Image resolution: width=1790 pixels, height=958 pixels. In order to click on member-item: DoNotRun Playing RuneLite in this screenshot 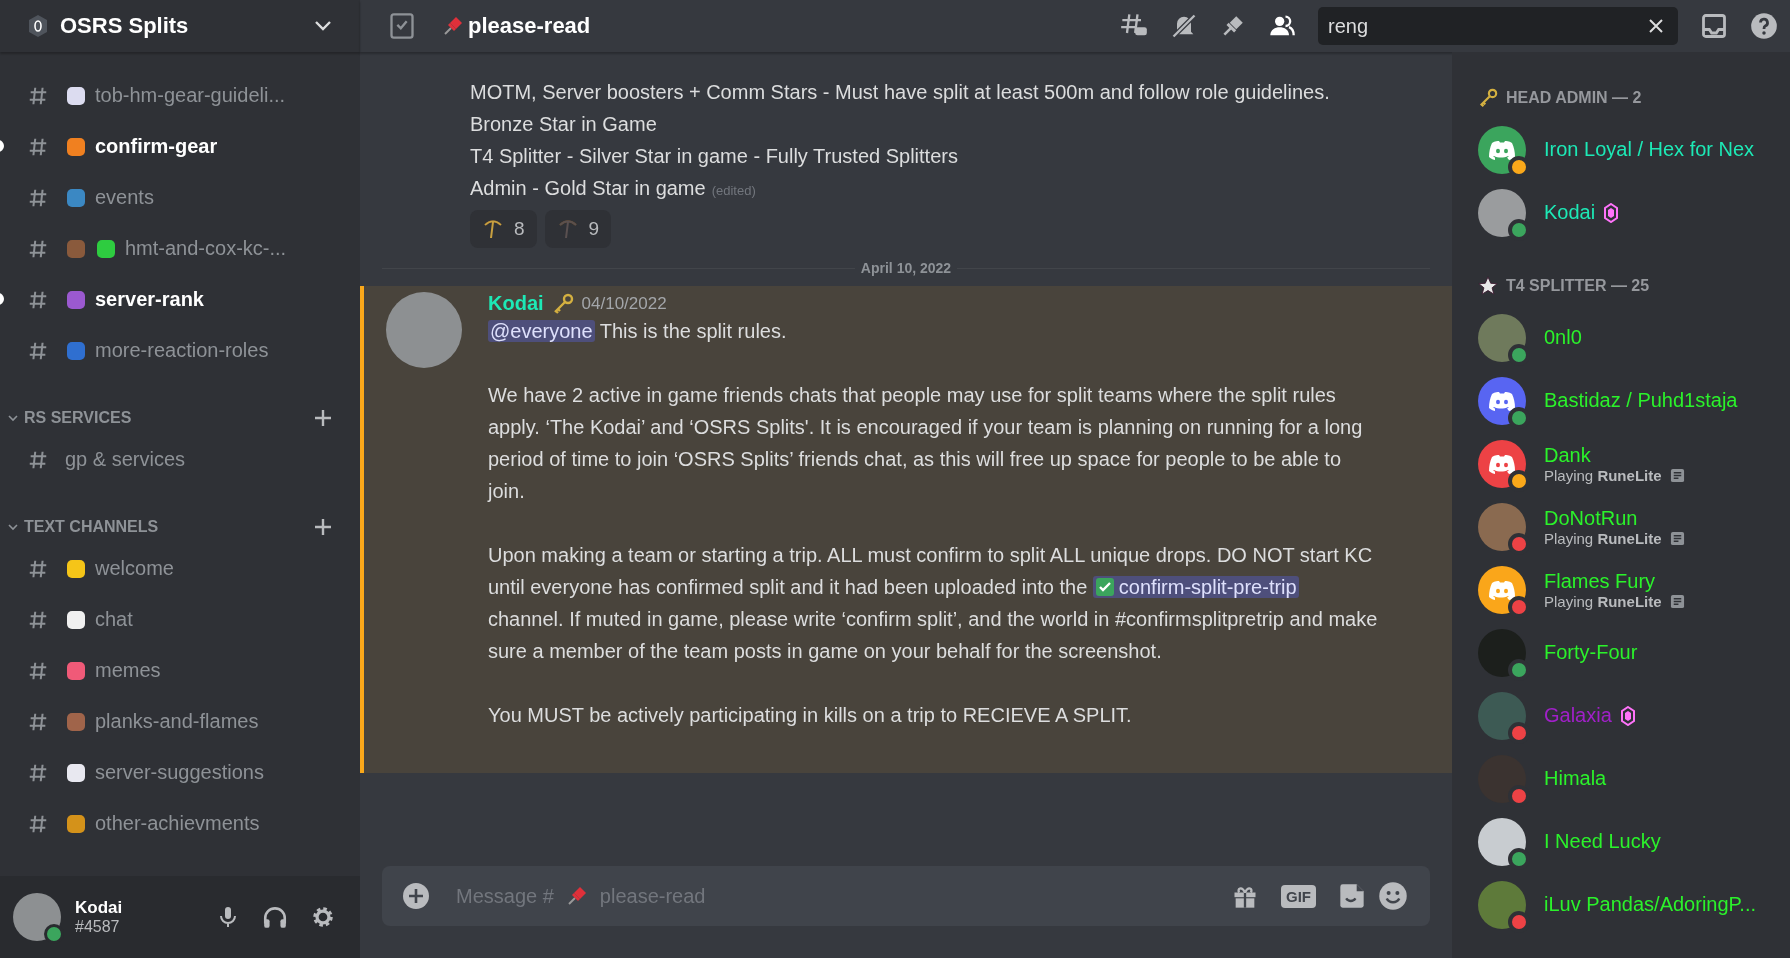, I will do `click(1634, 526)`.